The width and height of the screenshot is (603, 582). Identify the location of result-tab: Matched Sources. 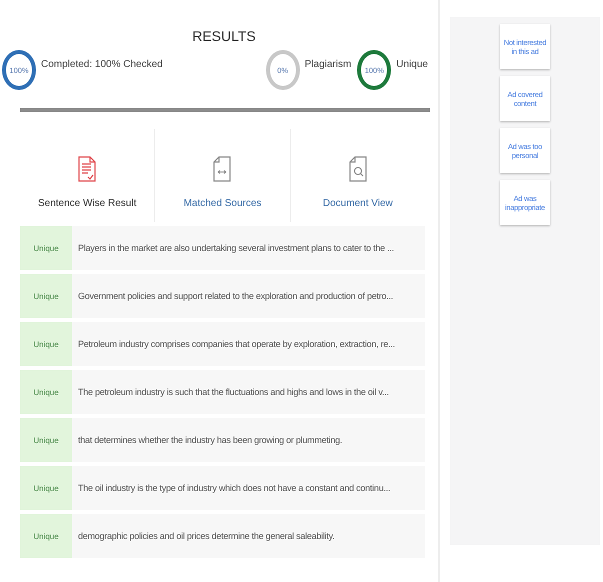
(222, 175).